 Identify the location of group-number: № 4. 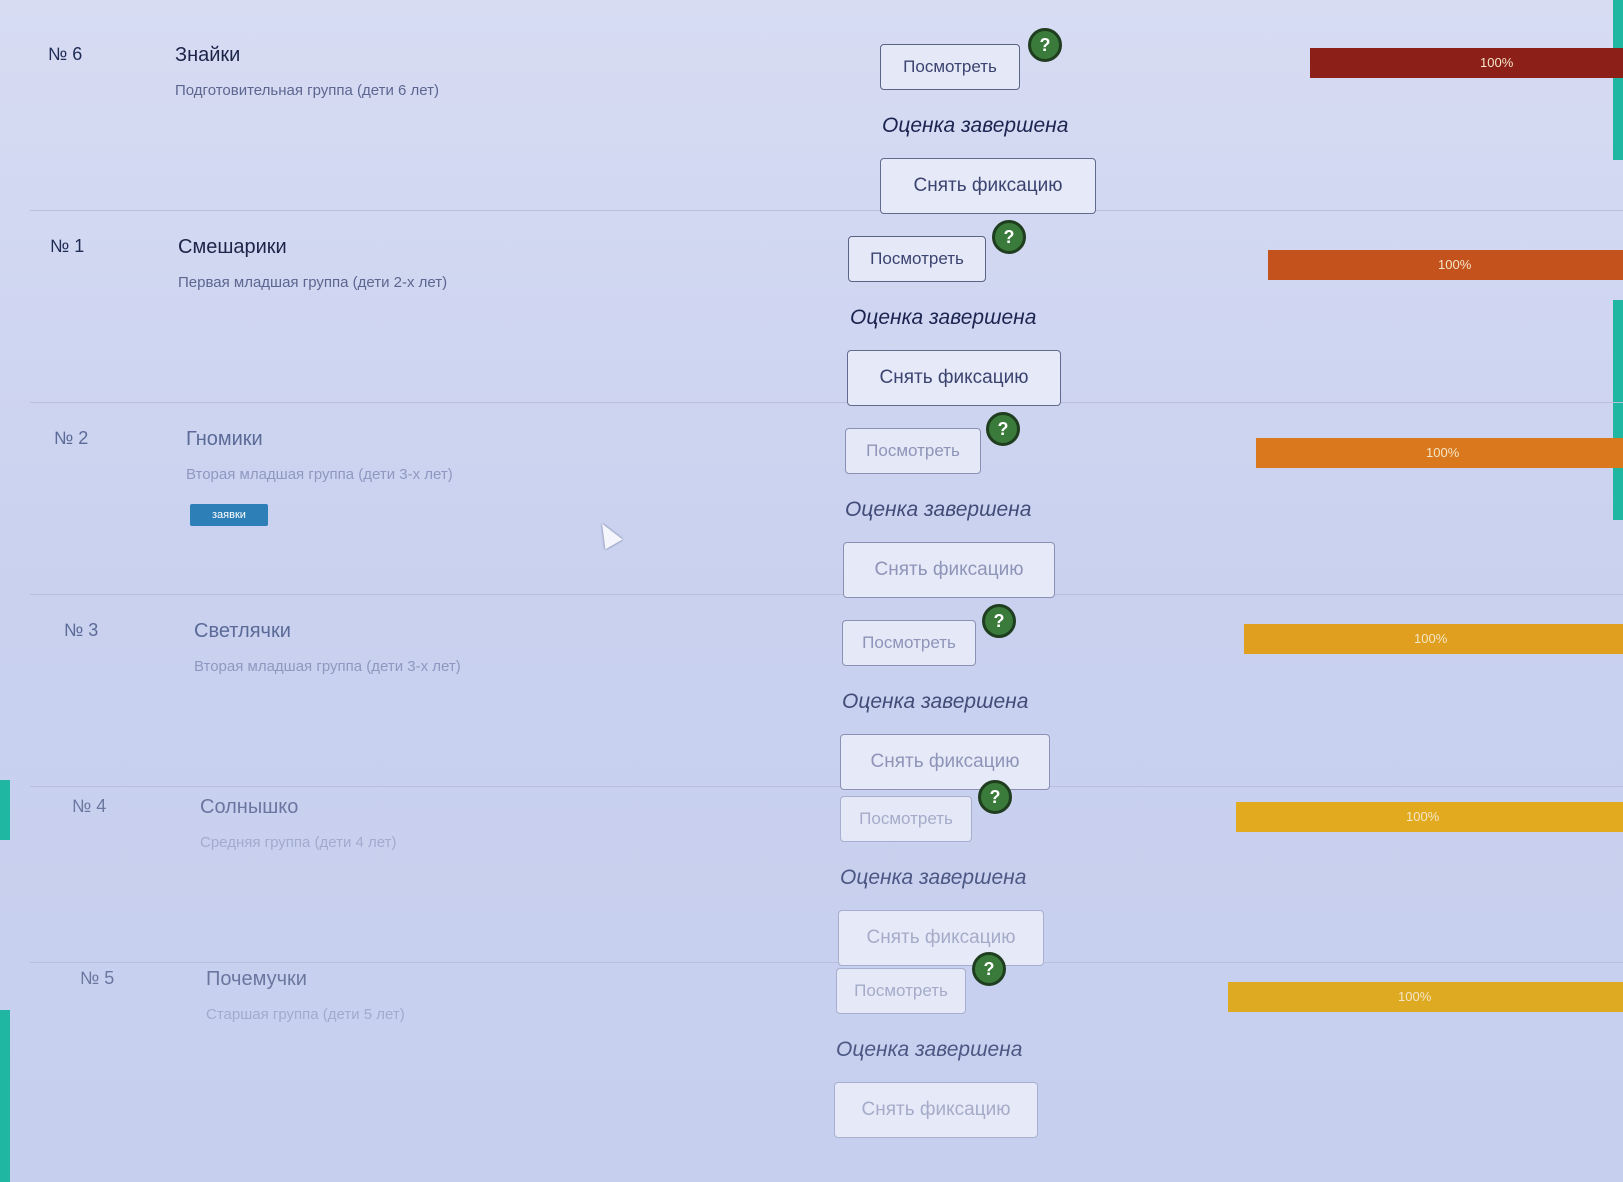
(89, 806).